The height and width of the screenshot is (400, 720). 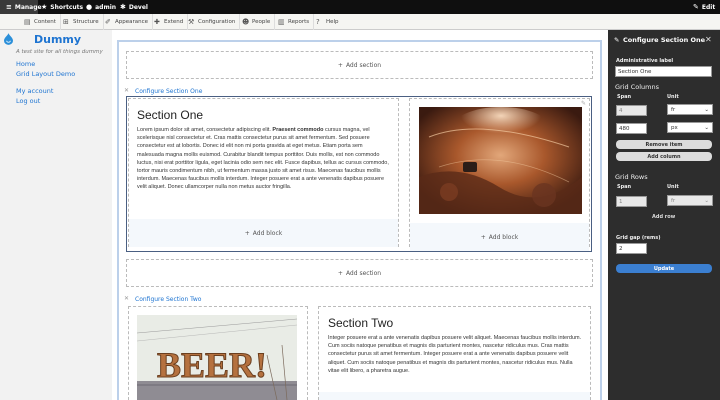 What do you see at coordinates (635, 71) in the screenshot?
I see `admin-label-value: Section One` at bounding box center [635, 71].